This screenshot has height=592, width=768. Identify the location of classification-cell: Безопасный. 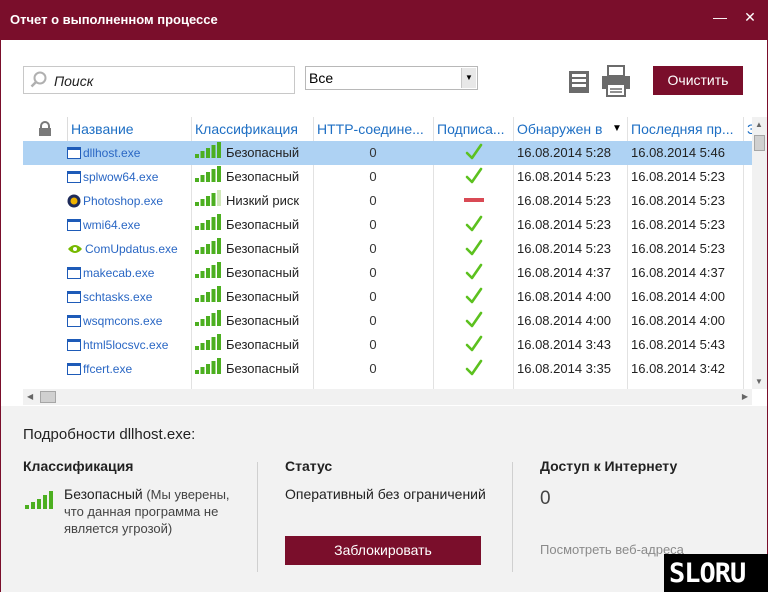
(254, 153).